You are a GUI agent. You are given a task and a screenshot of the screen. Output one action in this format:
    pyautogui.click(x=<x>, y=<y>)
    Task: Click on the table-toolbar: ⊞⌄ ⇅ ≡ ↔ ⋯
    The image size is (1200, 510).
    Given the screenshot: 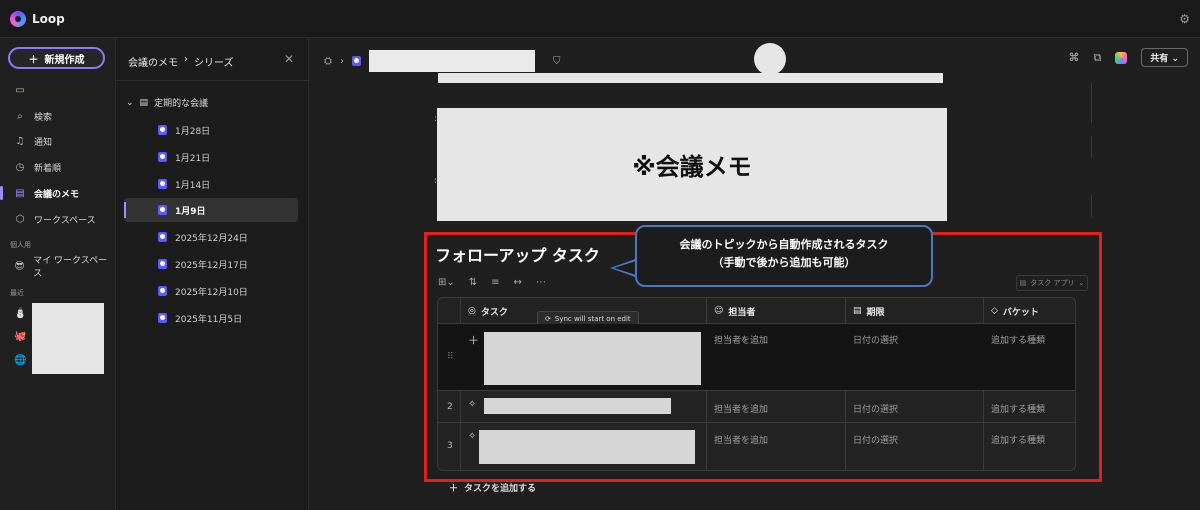 What is the action you would take?
    pyautogui.click(x=492, y=282)
    